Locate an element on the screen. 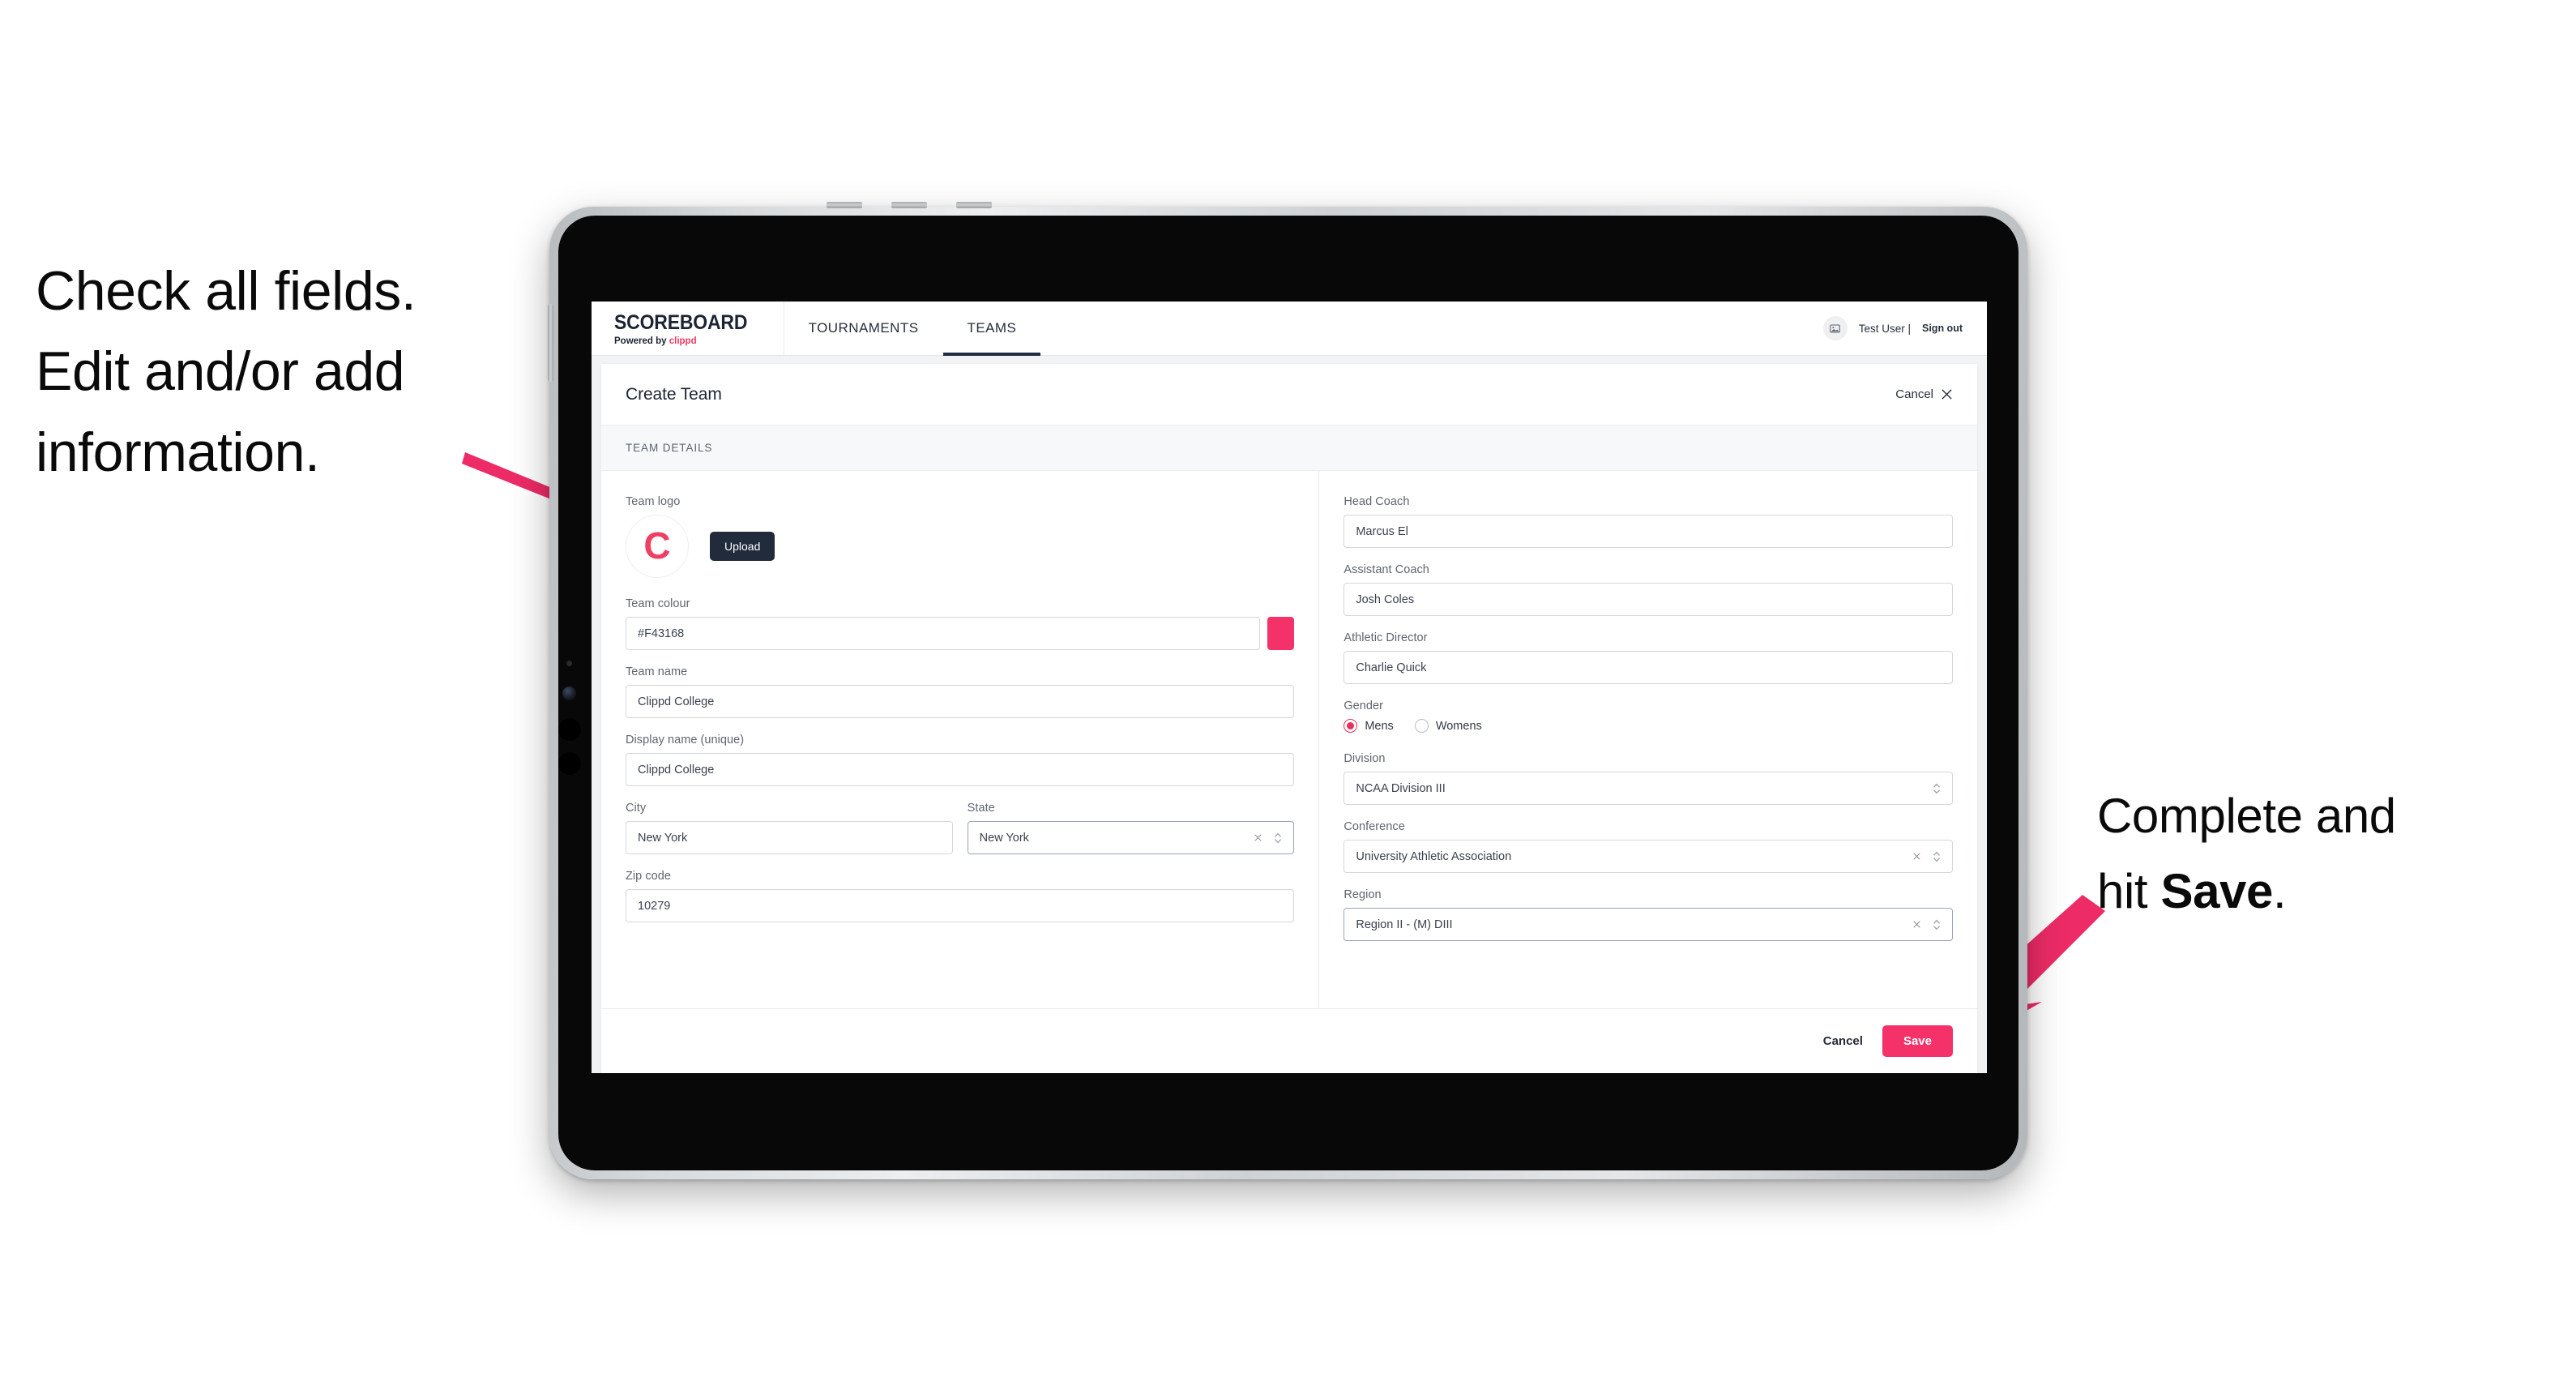 This screenshot has height=1386, width=2576. team-logo-preview: C is located at coordinates (657, 546).